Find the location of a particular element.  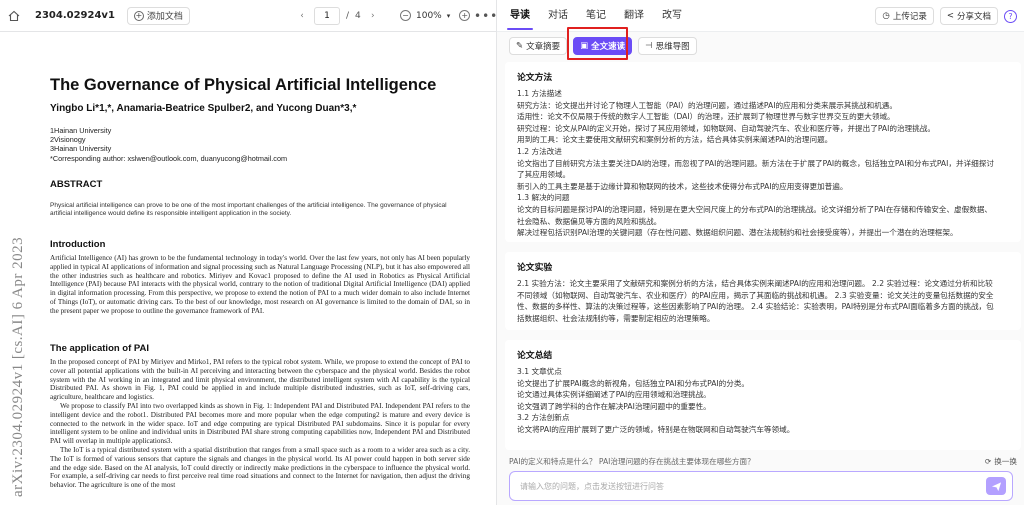

prev-page-icon: ‹ is located at coordinates (302, 16).